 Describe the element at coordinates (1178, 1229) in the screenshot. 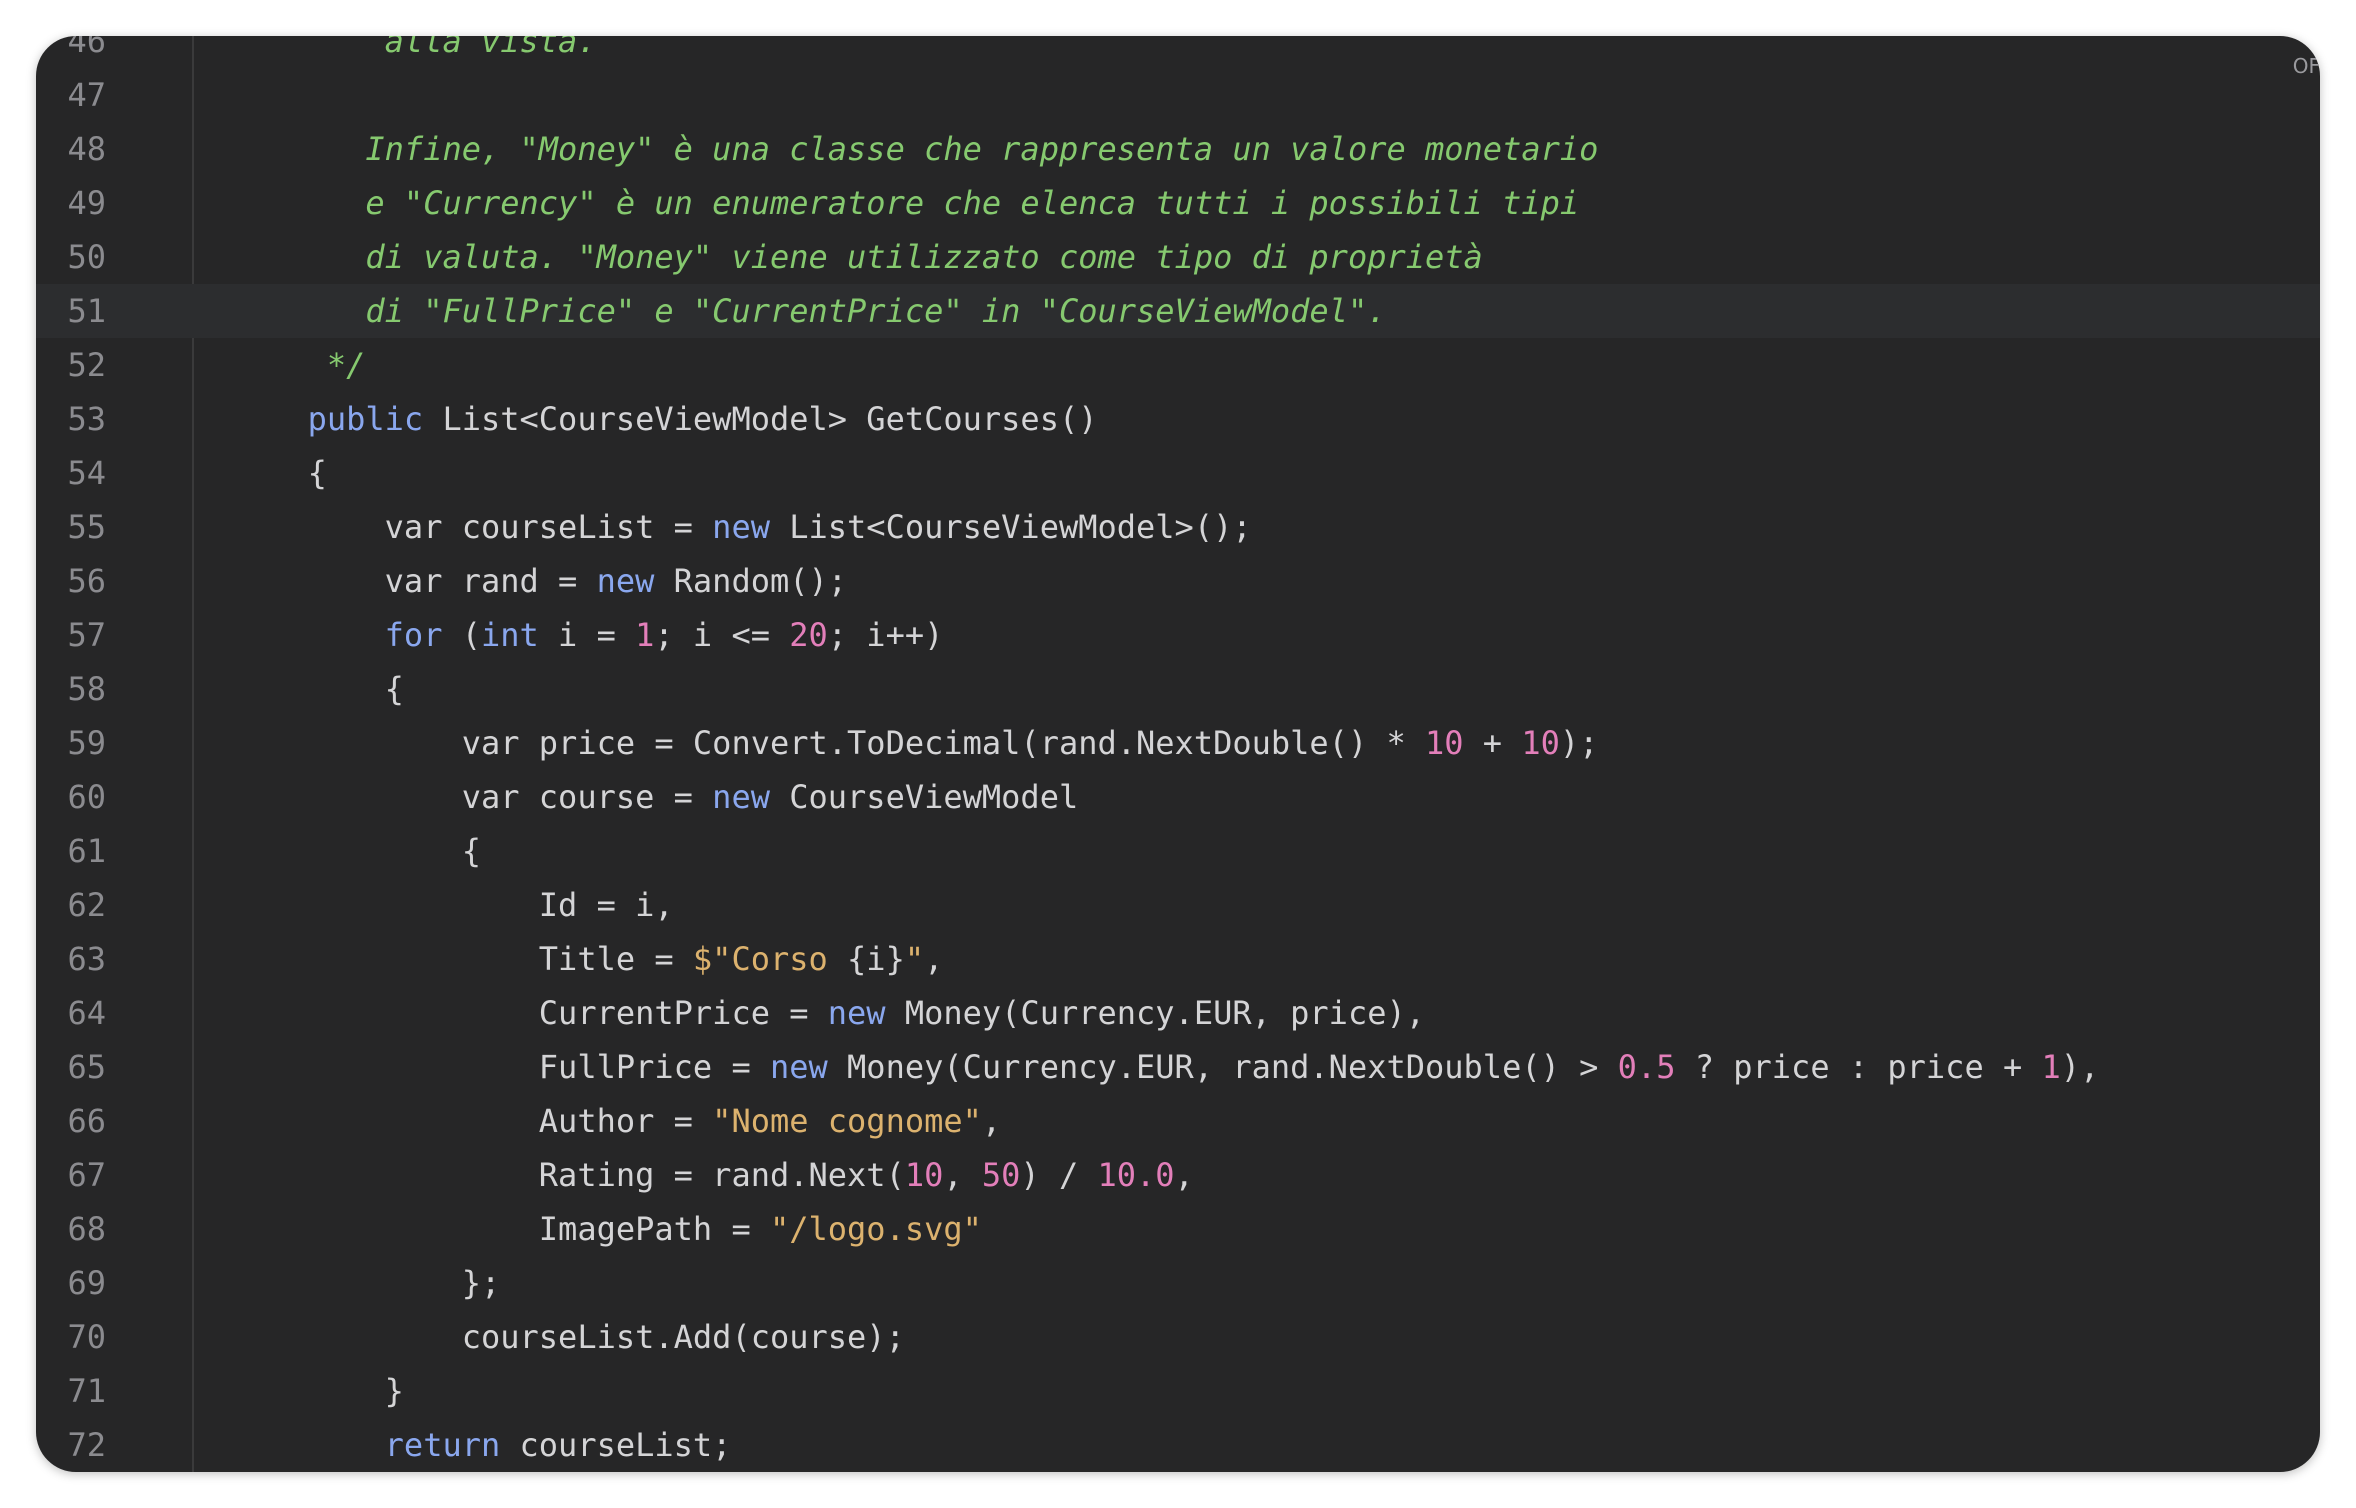

I see `code-line: 68 ImagePath = "/logo.svg"` at that location.